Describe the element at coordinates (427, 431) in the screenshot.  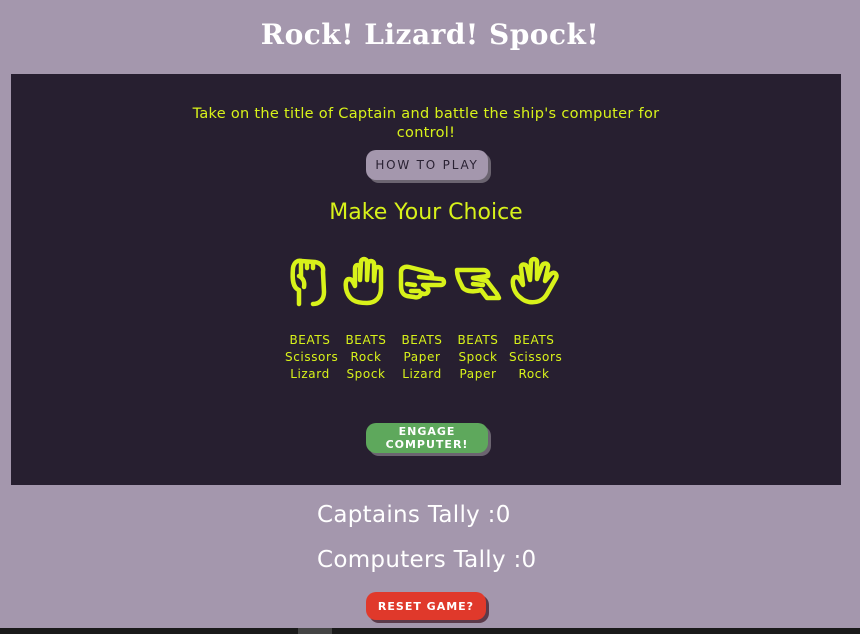
I see `engage-label-line1: ENGAGE` at that location.